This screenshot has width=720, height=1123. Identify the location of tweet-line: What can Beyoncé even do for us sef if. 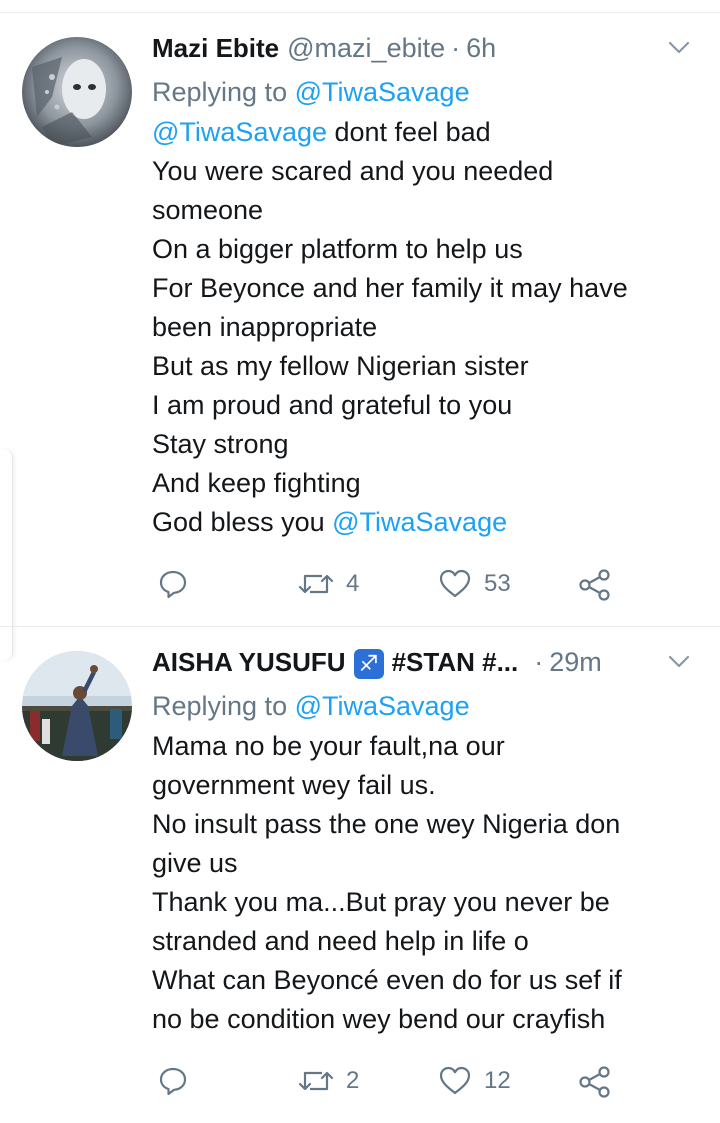
(387, 980).